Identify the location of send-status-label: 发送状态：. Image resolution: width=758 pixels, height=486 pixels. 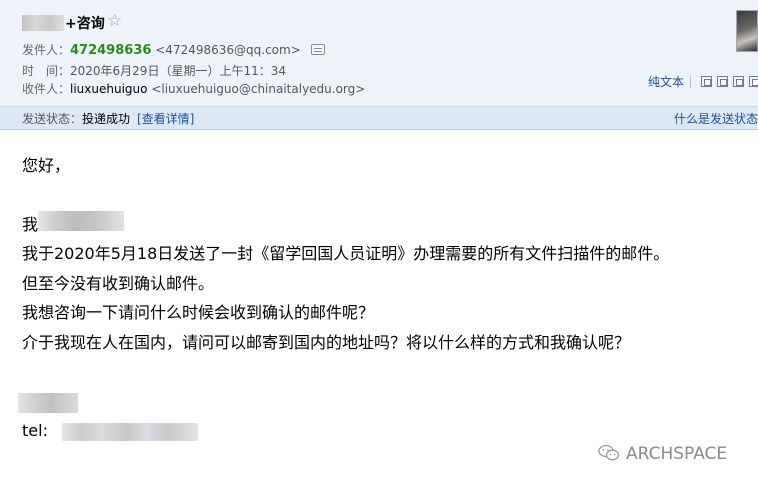
(52, 119).